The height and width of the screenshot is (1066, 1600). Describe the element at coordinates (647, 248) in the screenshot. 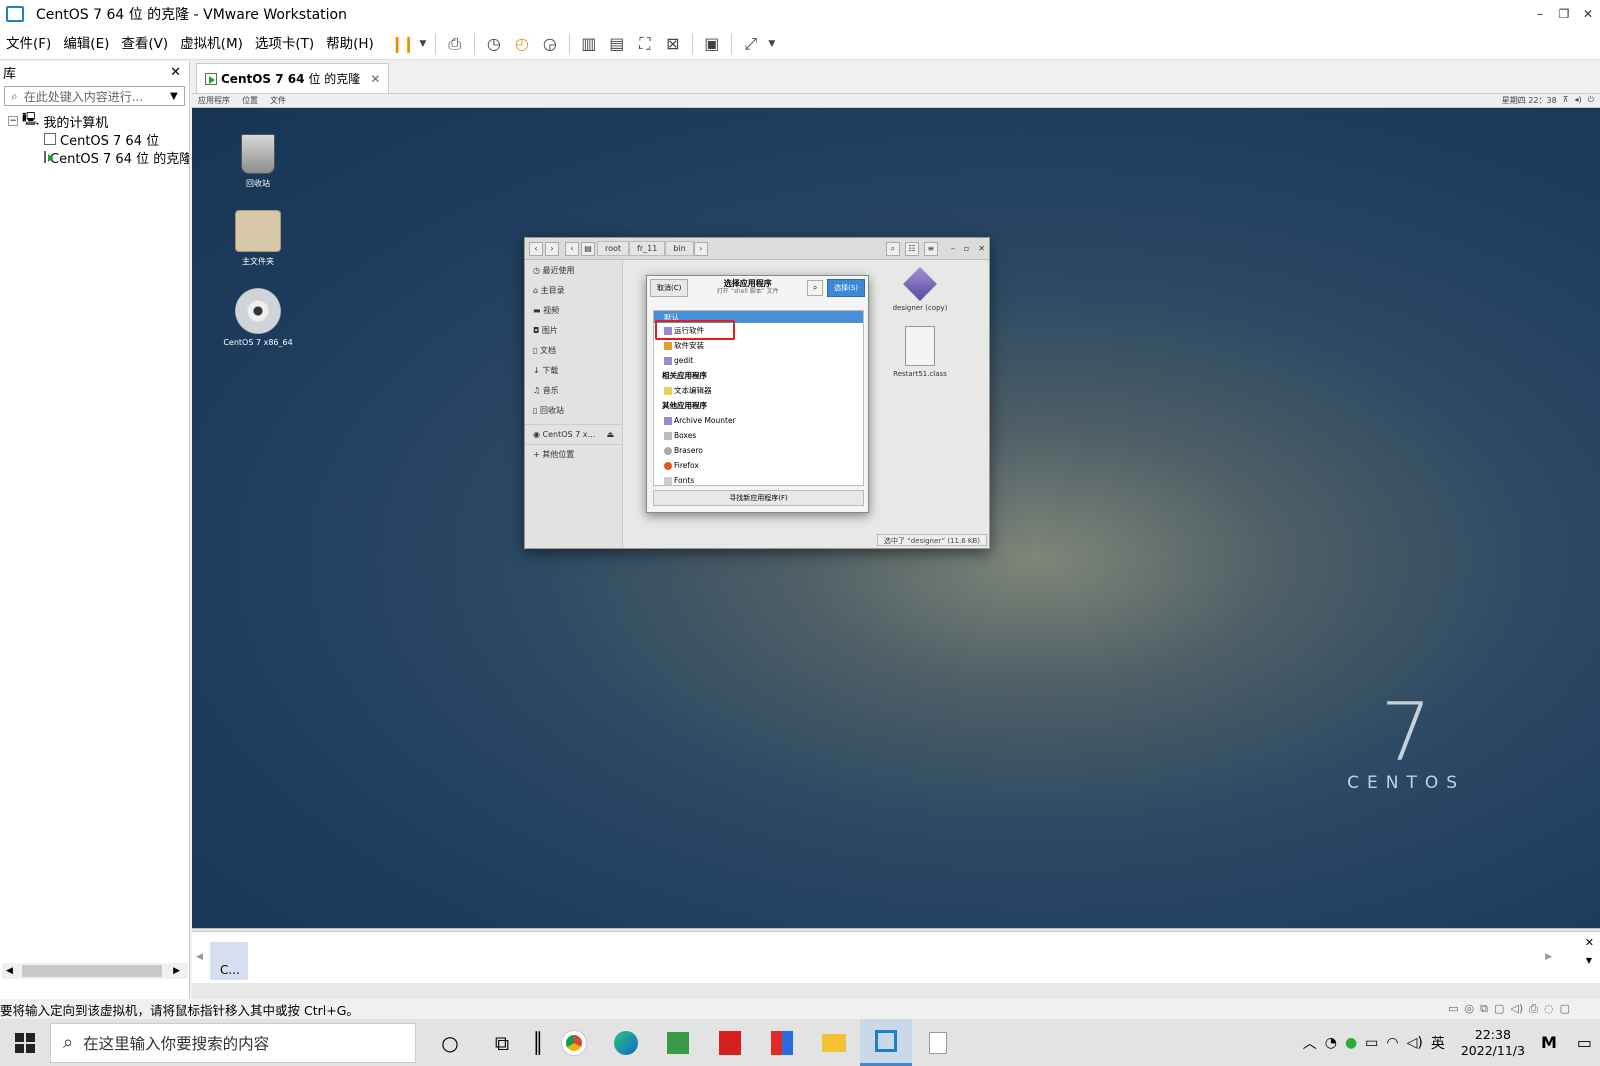

I see `crumb-fr11: fr_11` at that location.